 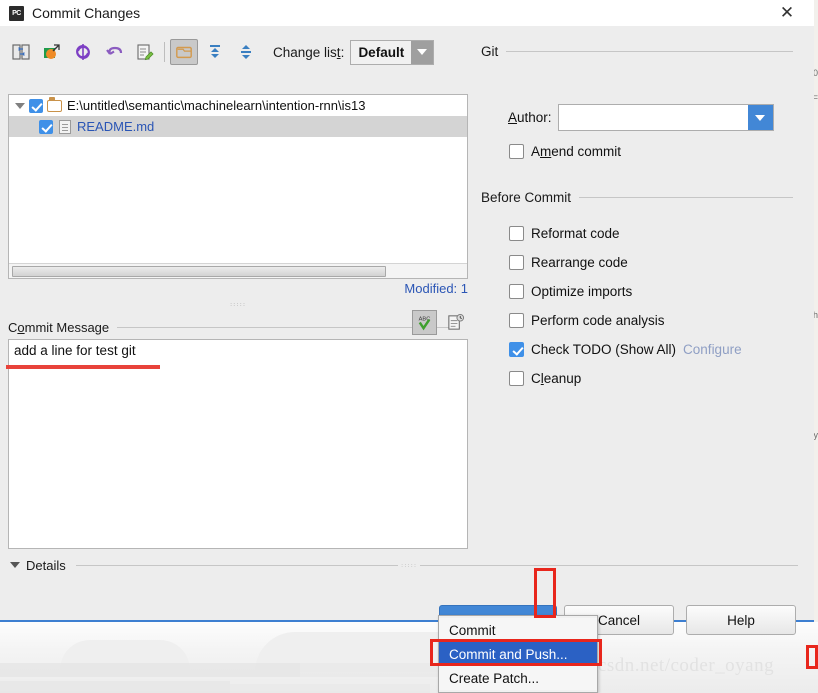 I want to click on spell-error-underline, so click(x=83, y=367).